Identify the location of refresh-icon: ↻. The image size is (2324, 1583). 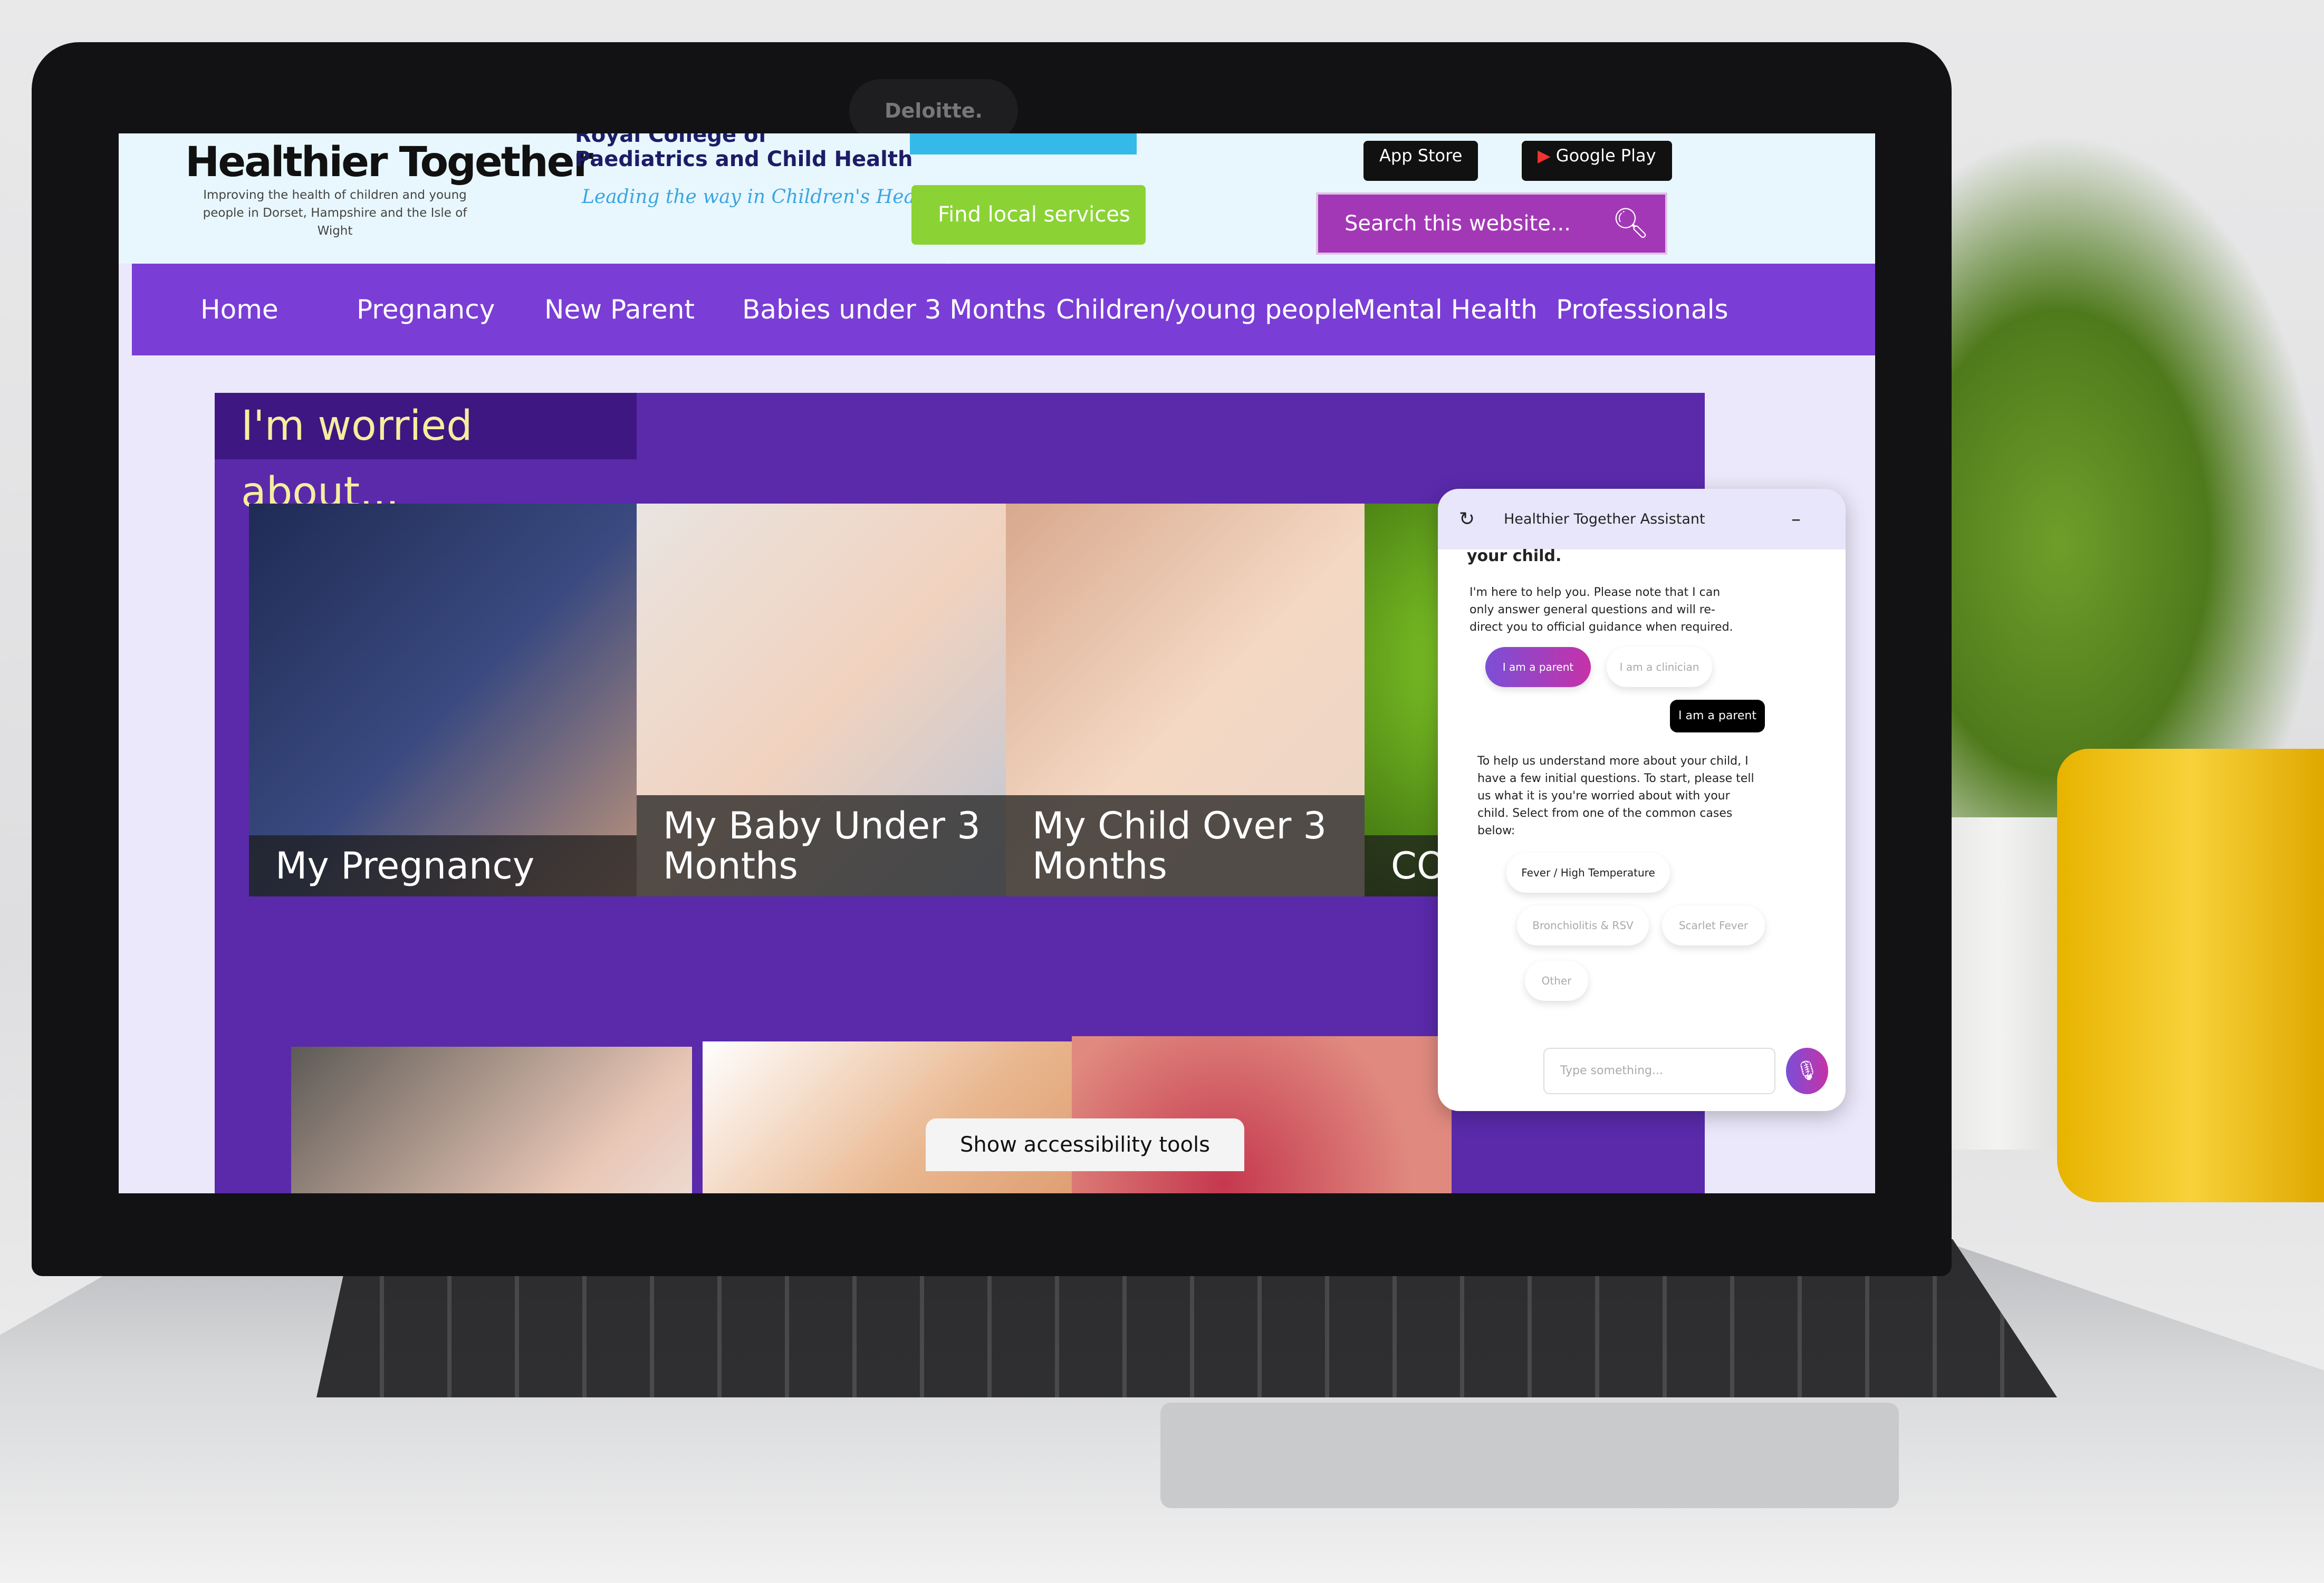
(1467, 519).